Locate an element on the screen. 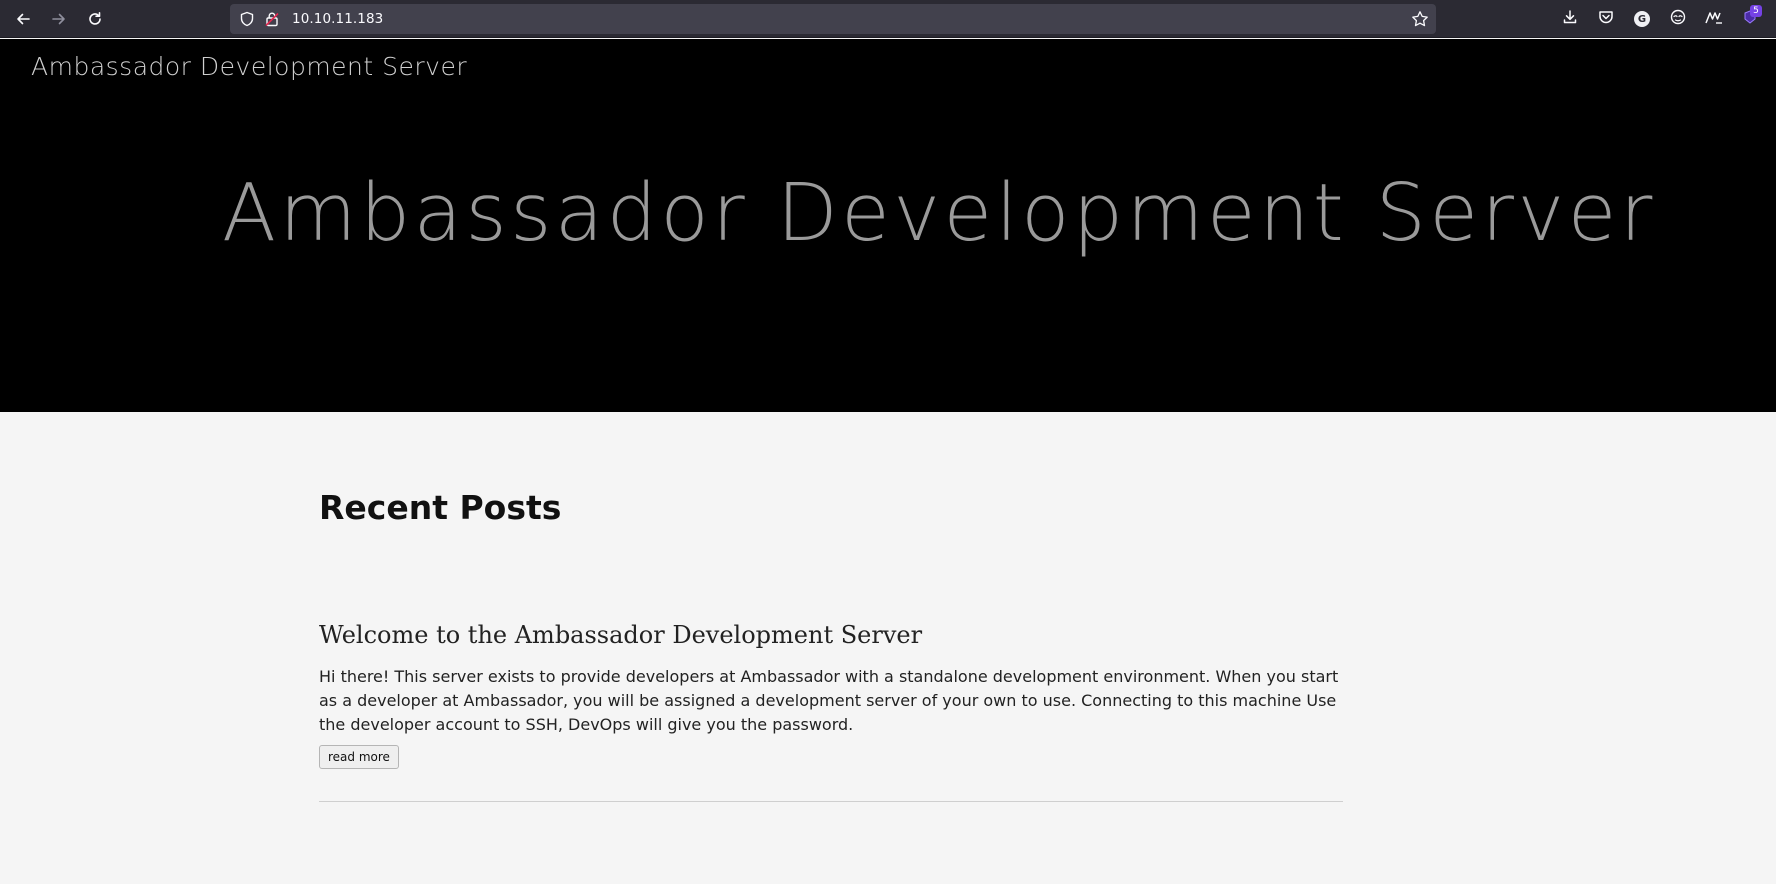 This screenshot has width=1776, height=884. tracking-protection-icon is located at coordinates (247, 21).